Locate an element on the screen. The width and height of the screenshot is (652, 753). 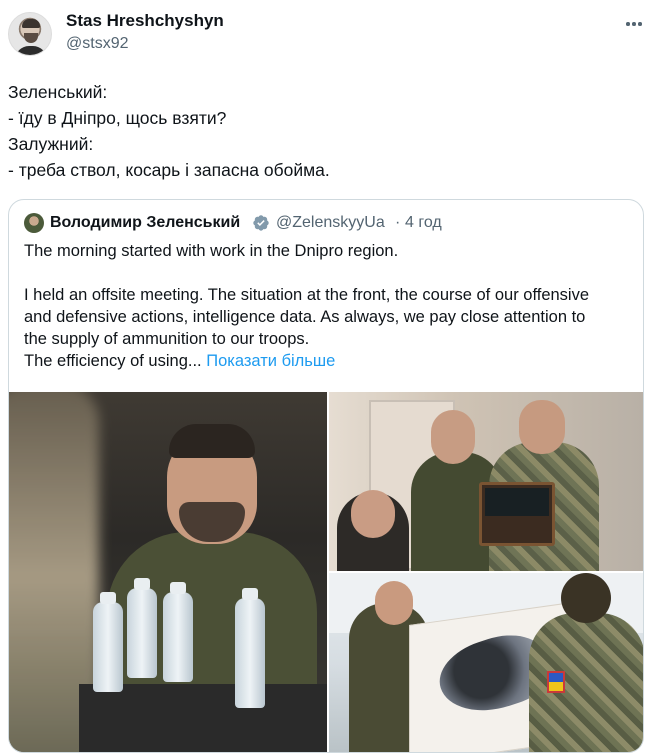
tweet-text-line: Зеленський: is located at coordinates (58, 92).